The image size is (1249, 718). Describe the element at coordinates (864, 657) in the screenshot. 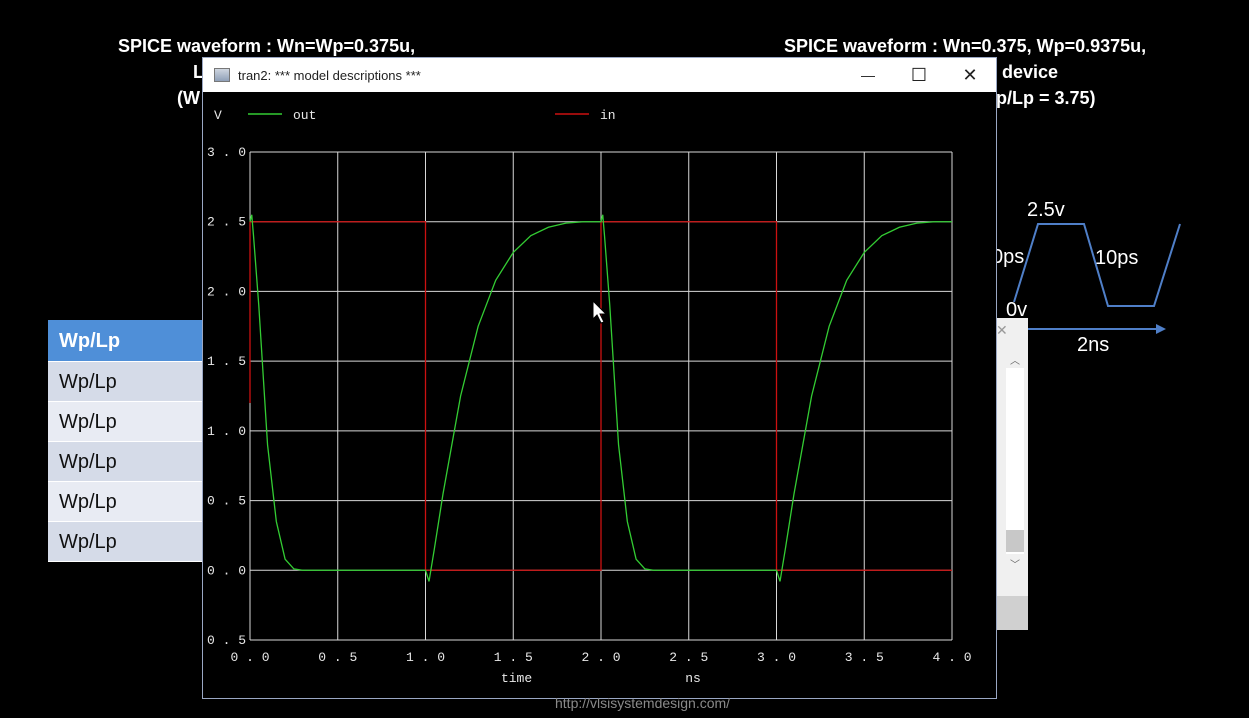

I see `x-tick-label: 3 . 5` at that location.